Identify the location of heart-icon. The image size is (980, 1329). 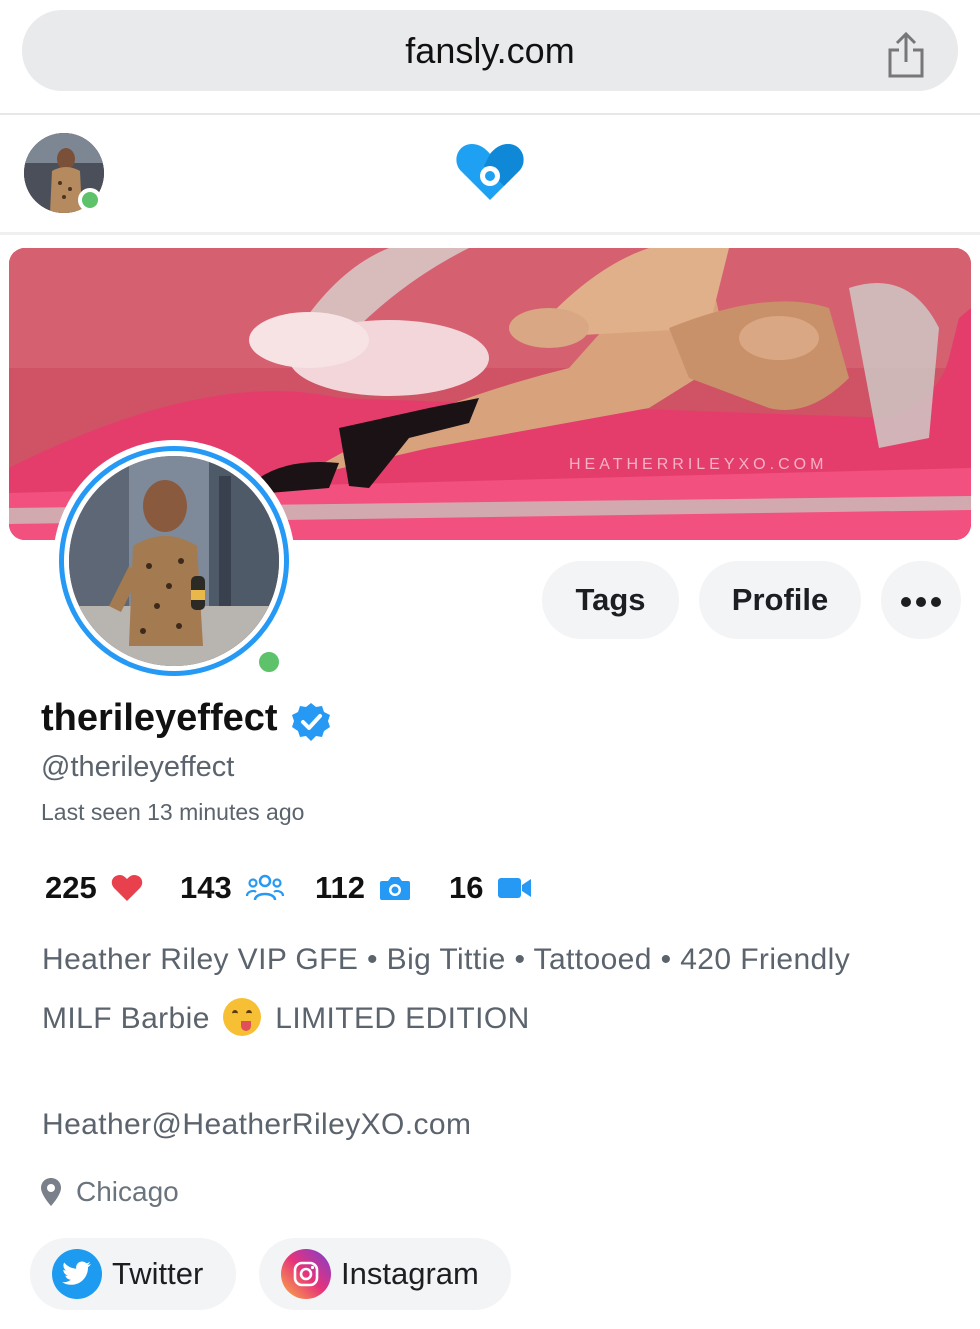
(126, 888).